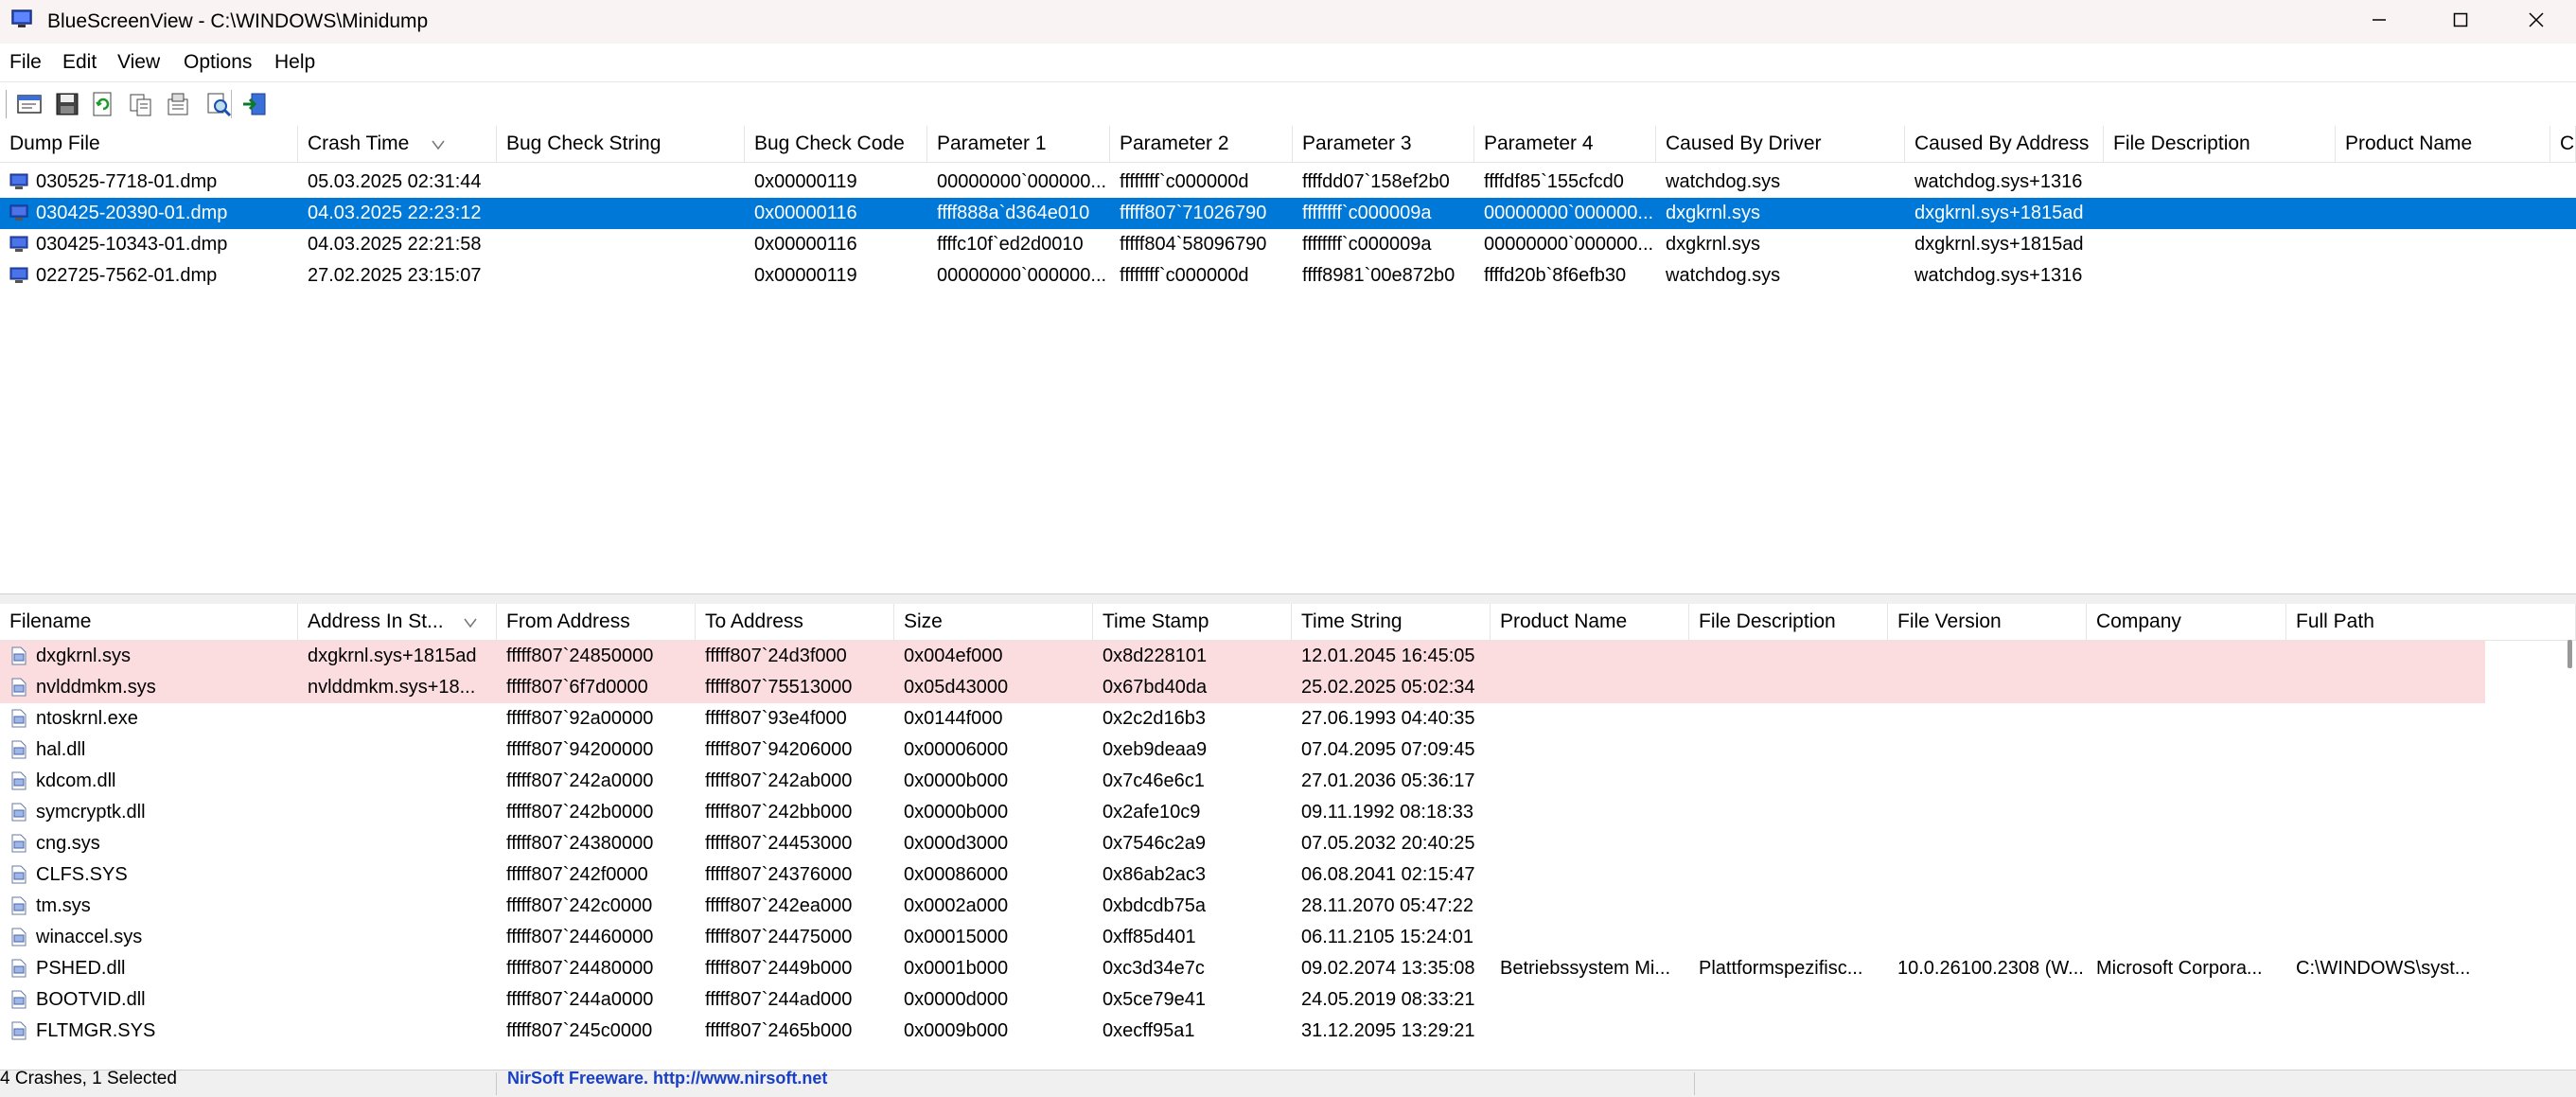  Describe the element at coordinates (1383, 144) in the screenshot. I see `column-header-parameter-3: Parameter 3` at that location.